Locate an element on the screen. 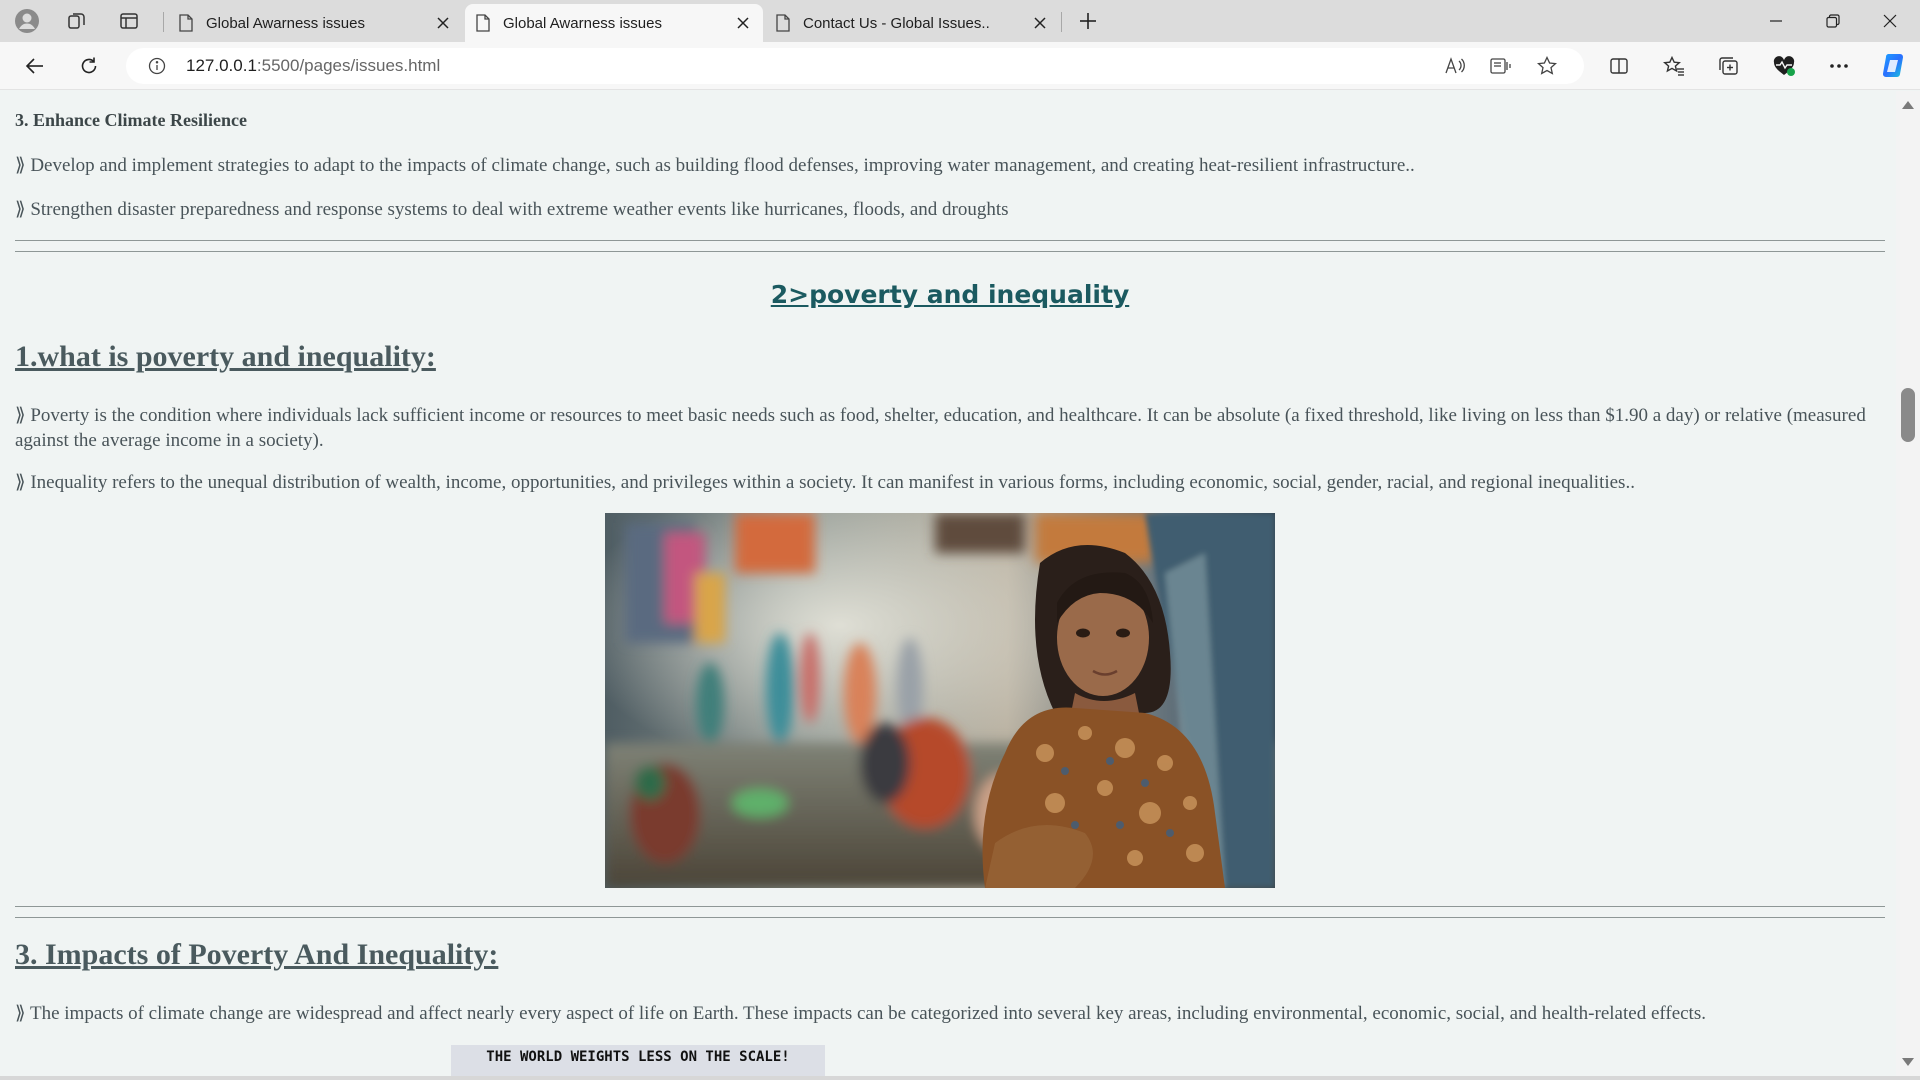 The height and width of the screenshot is (1080, 1920). scrollbar-thumb is located at coordinates (1908, 415).